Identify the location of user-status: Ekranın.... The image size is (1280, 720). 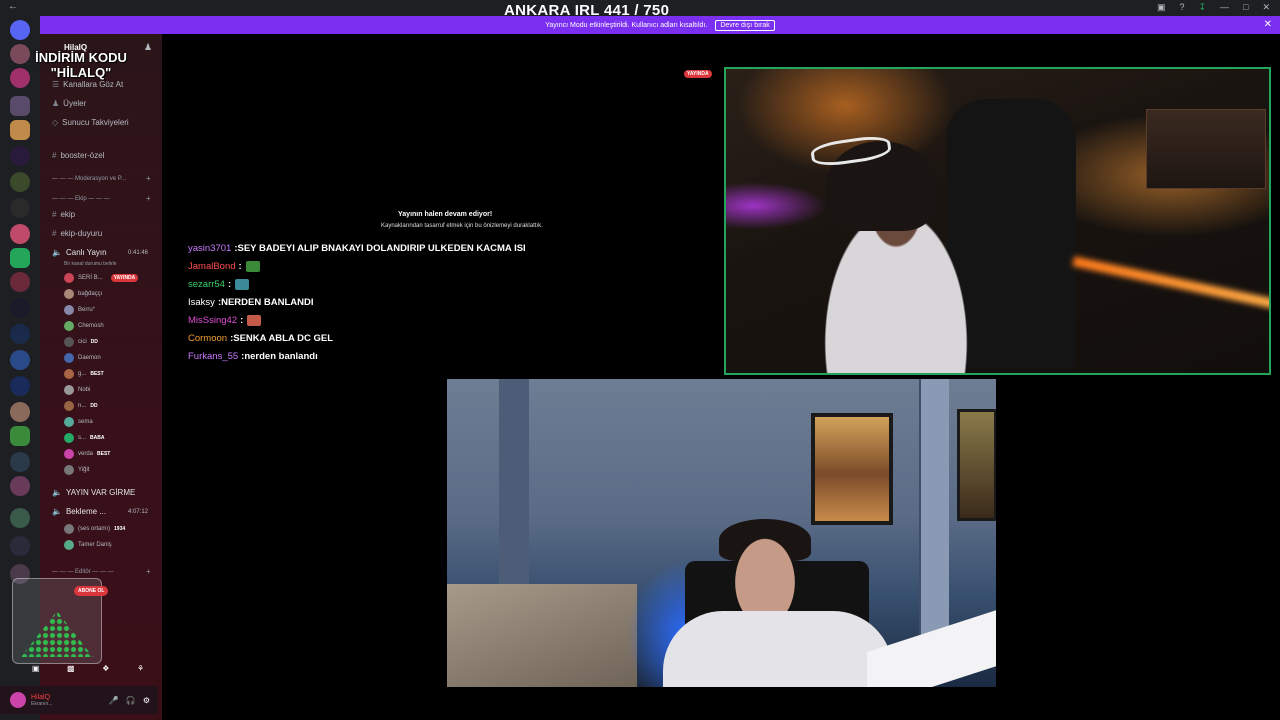
(42, 703).